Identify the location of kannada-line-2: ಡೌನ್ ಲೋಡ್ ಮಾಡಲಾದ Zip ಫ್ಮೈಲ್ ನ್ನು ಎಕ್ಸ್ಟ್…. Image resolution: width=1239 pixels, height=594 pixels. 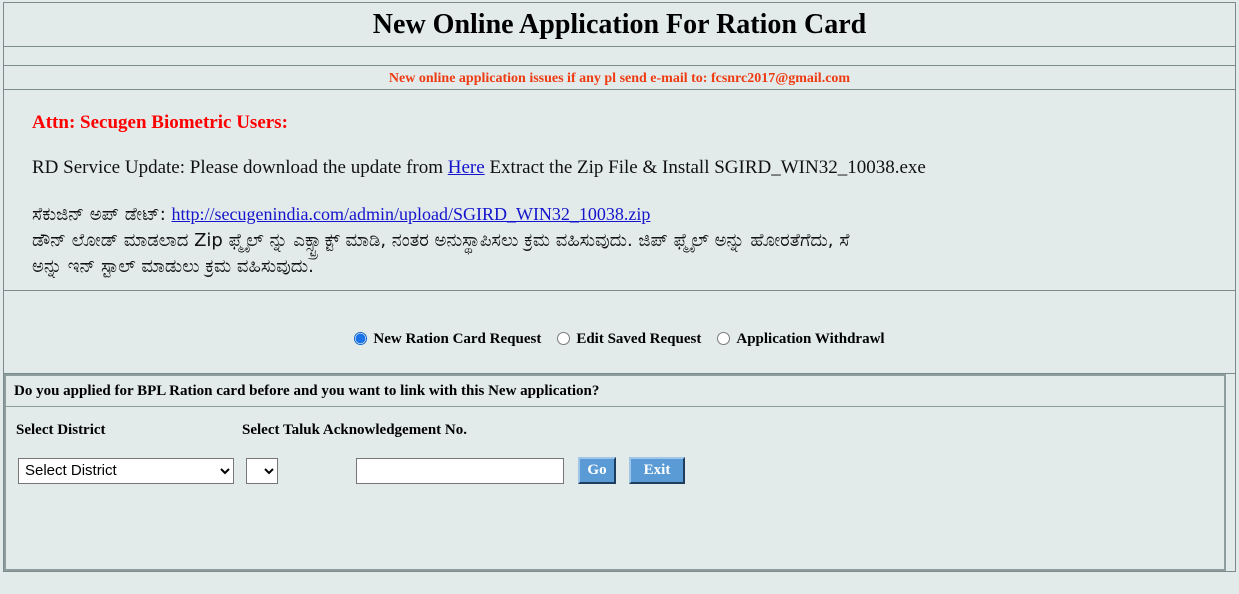
(441, 241).